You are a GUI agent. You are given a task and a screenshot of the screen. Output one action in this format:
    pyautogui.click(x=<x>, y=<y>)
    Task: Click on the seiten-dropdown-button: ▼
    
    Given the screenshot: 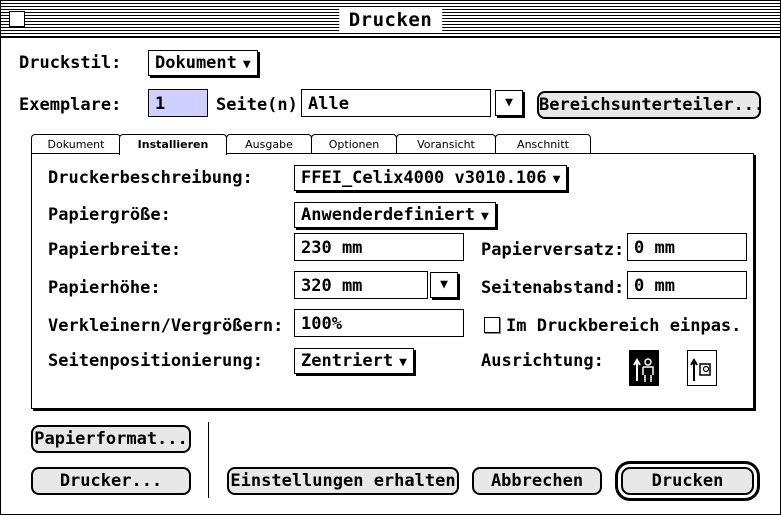 What is the action you would take?
    pyautogui.click(x=509, y=103)
    